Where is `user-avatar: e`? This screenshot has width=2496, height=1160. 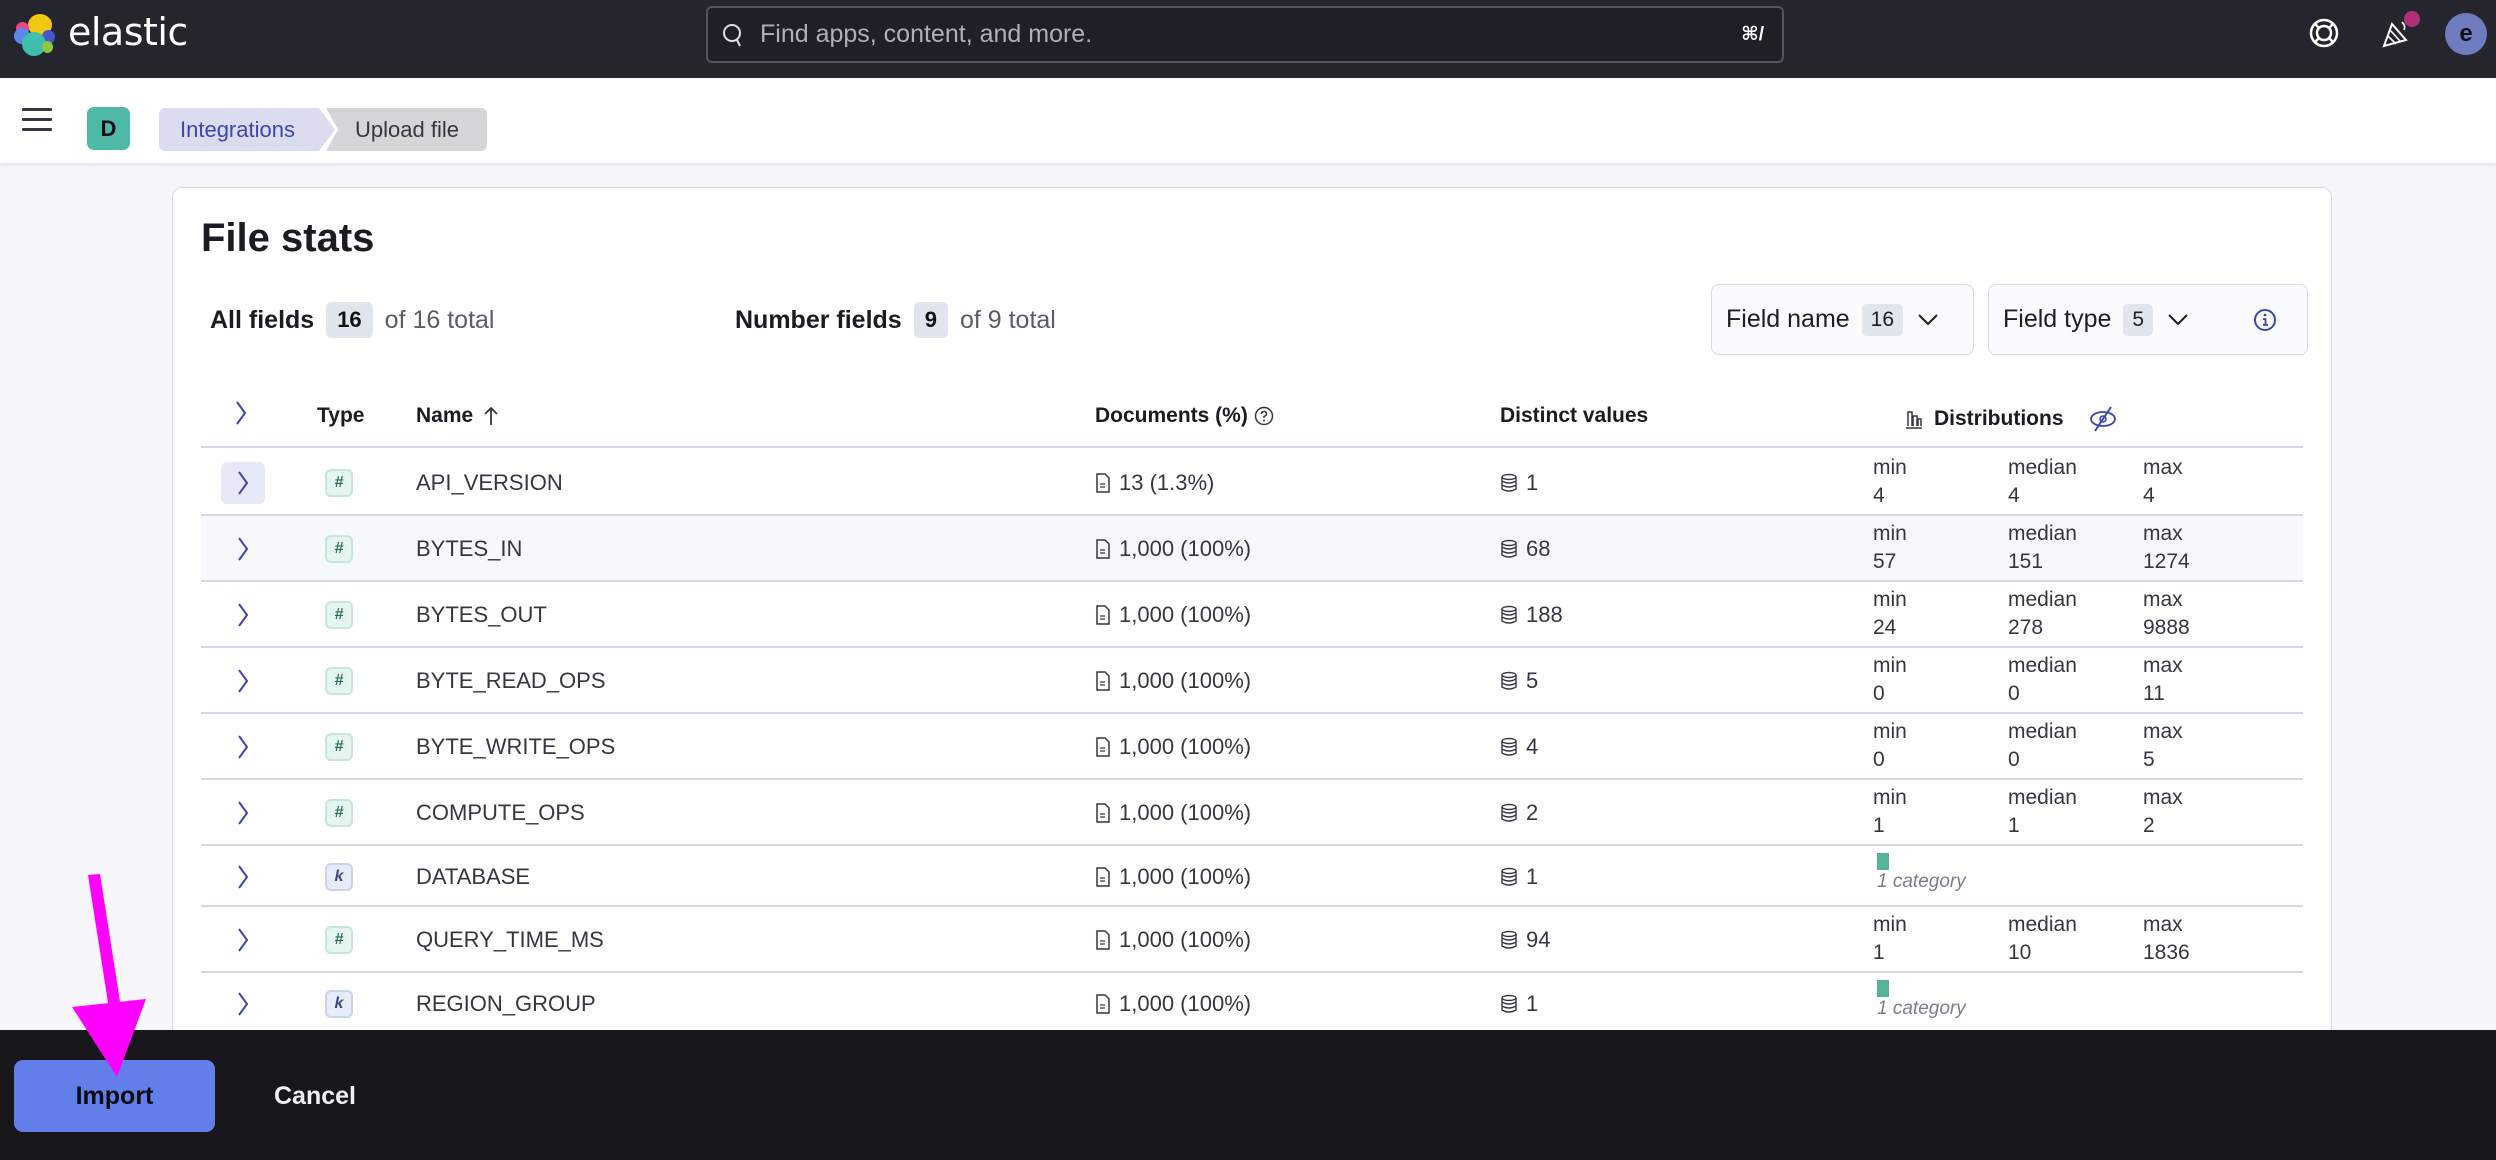
user-avatar: e is located at coordinates (2466, 34).